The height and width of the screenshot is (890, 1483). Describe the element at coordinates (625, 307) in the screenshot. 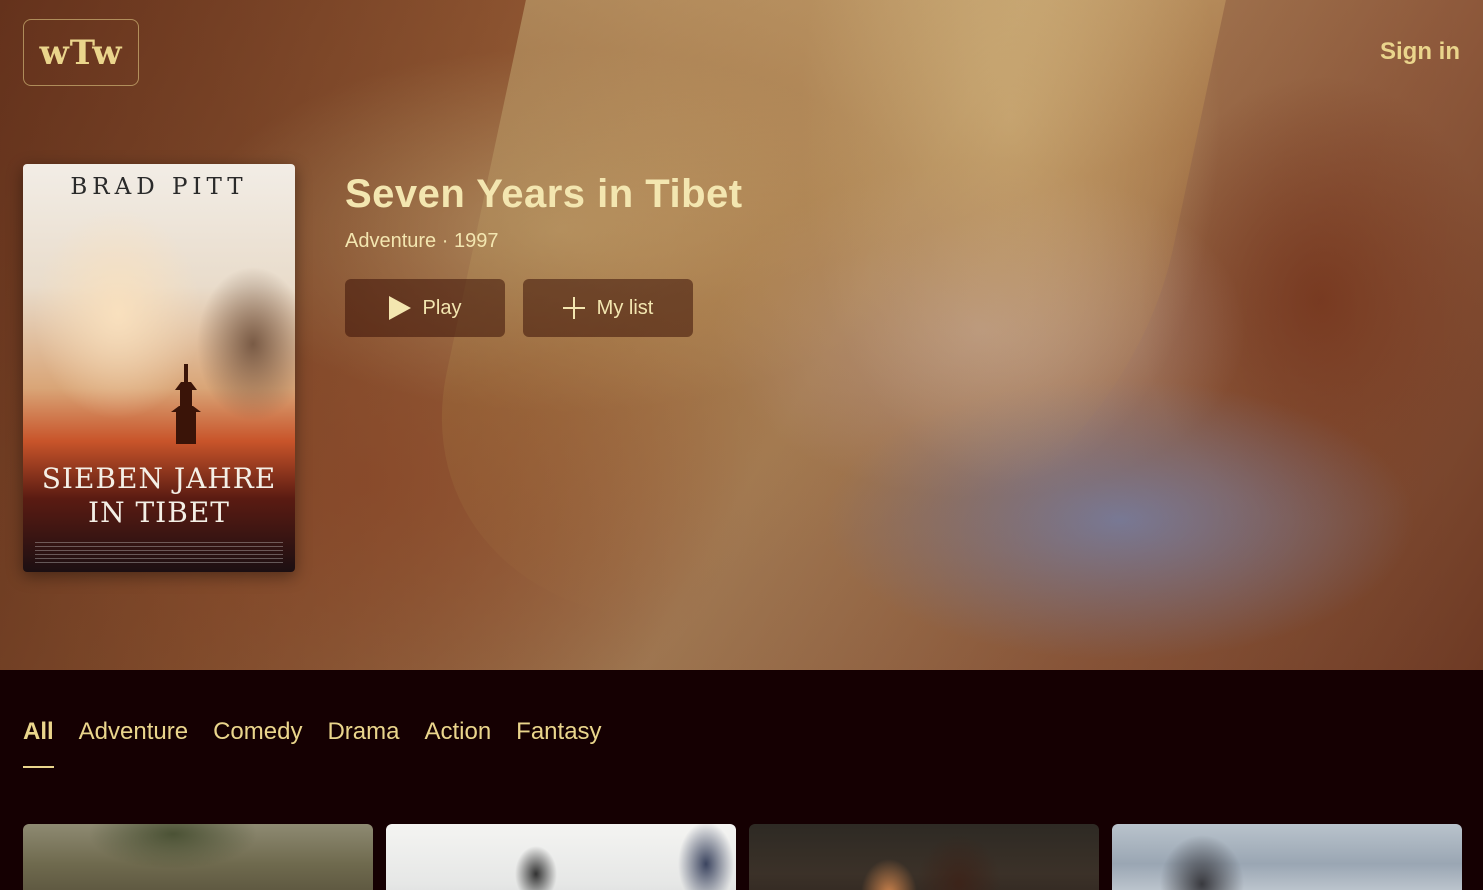

I see `my-list-button-label: My list` at that location.